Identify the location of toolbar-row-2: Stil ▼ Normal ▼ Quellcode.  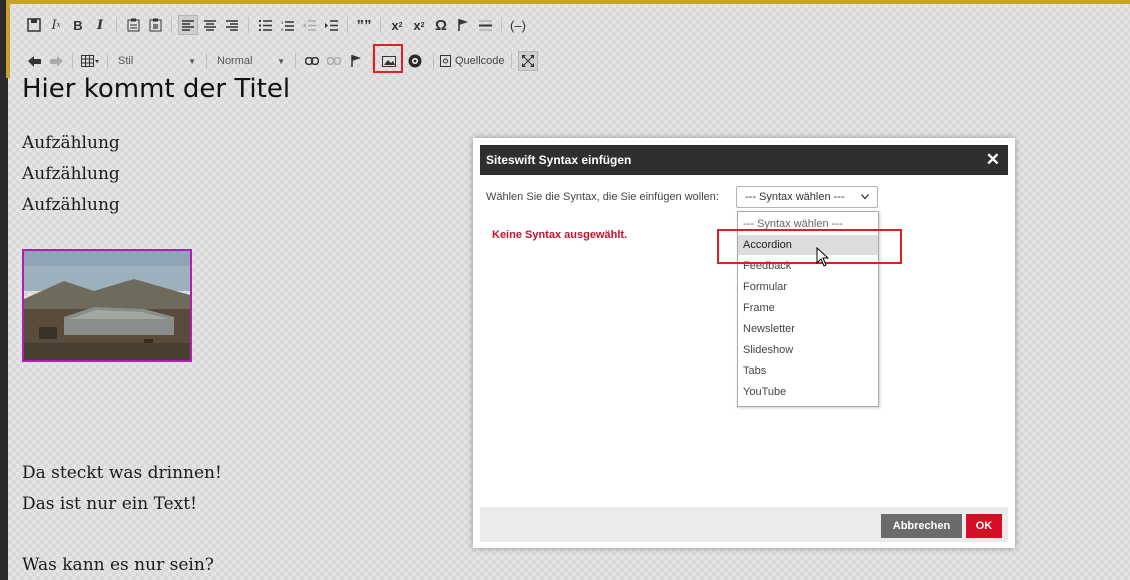
(281, 61).